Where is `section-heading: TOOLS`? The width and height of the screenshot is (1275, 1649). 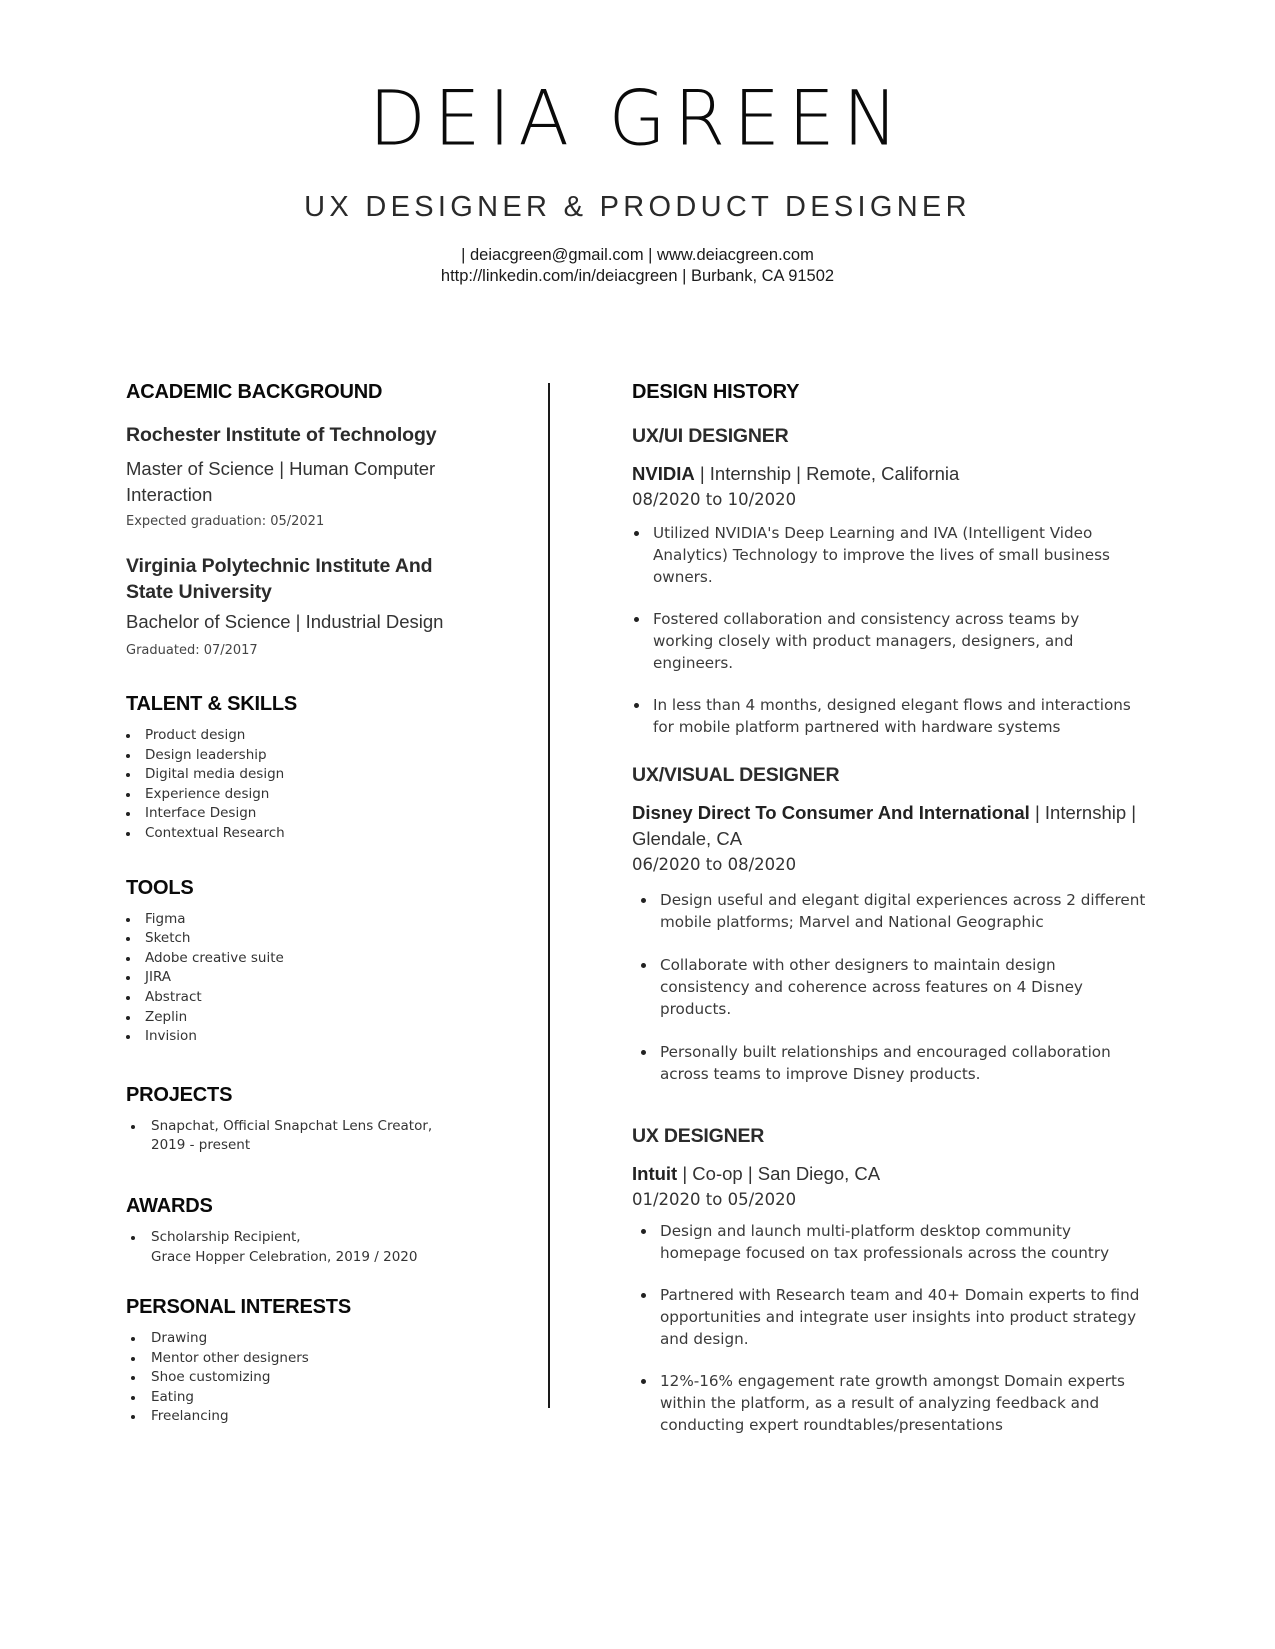
section-heading: TOOLS is located at coordinates (160, 887).